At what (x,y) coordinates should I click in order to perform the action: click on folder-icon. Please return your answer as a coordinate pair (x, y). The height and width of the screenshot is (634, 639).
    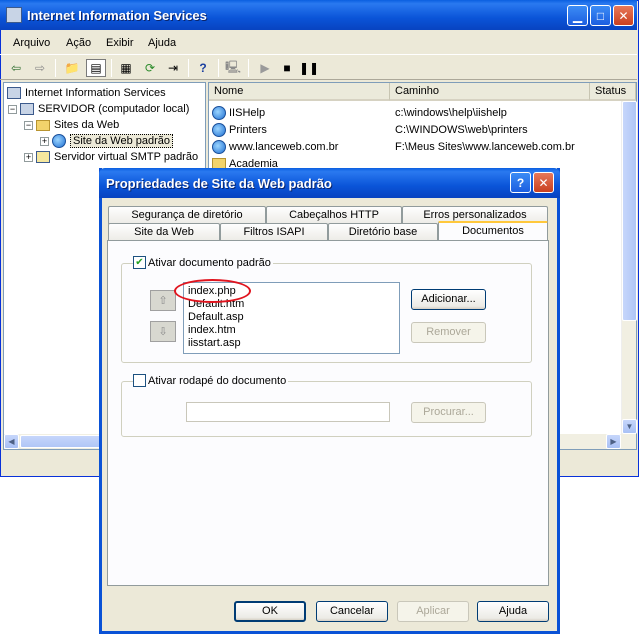
    Looking at the image, I should click on (43, 125).